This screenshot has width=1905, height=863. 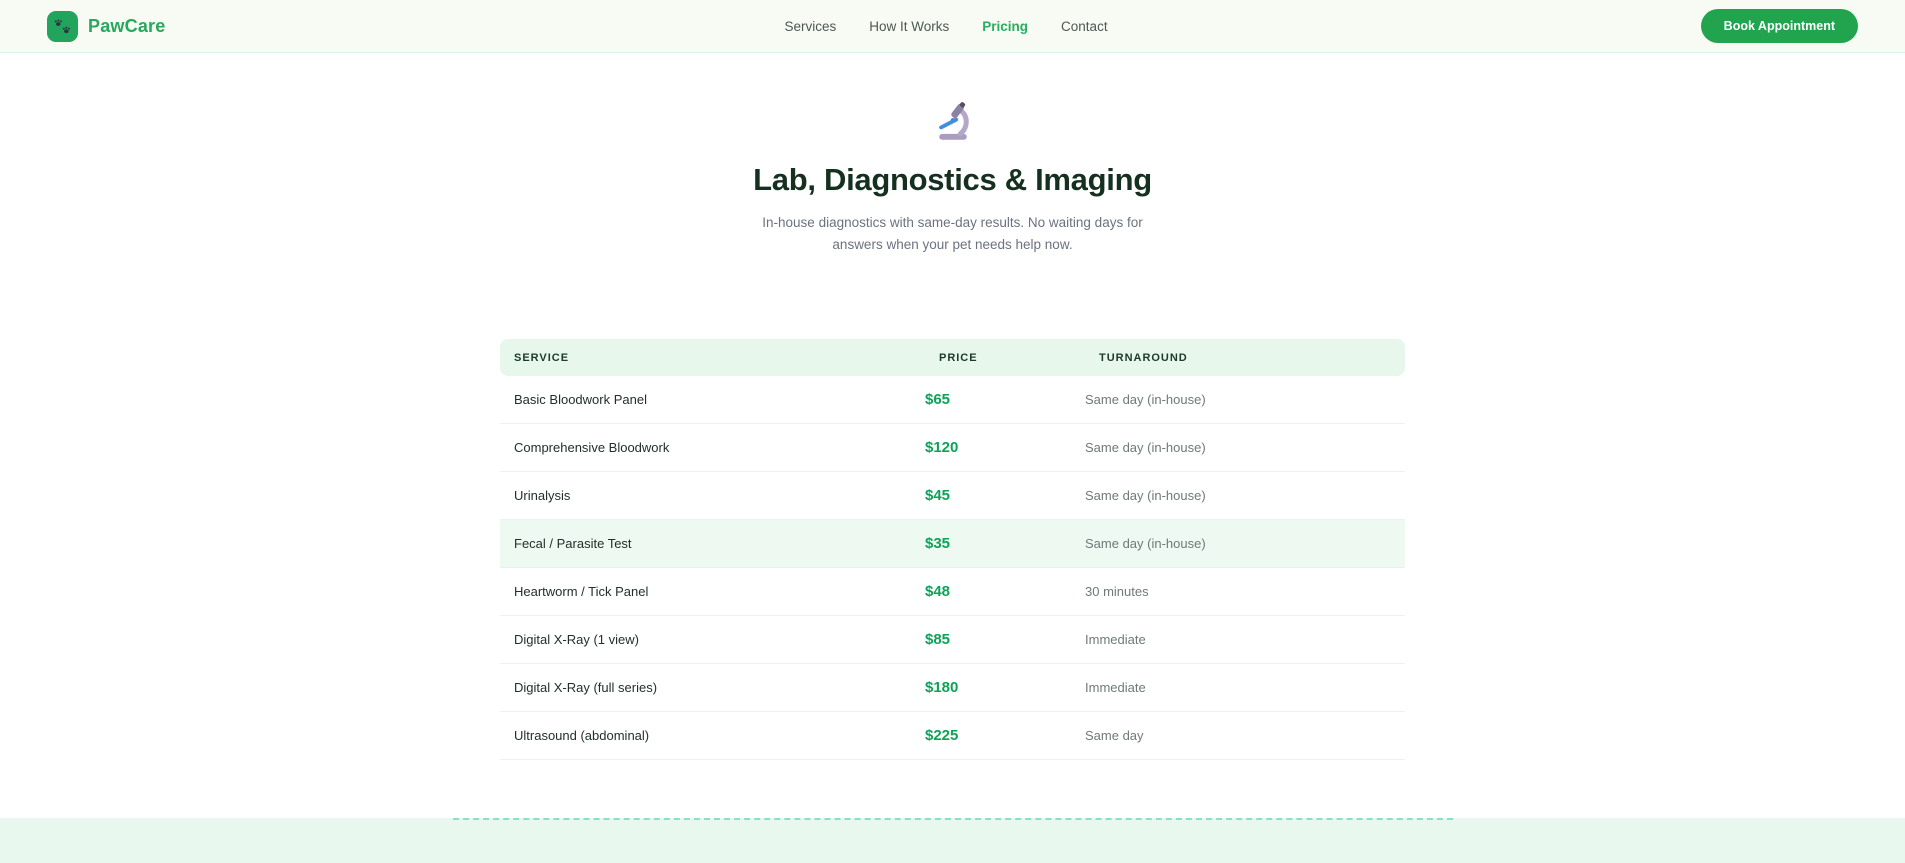 What do you see at coordinates (581, 592) in the screenshot?
I see `service-name: Heartworm / Tick Panel` at bounding box center [581, 592].